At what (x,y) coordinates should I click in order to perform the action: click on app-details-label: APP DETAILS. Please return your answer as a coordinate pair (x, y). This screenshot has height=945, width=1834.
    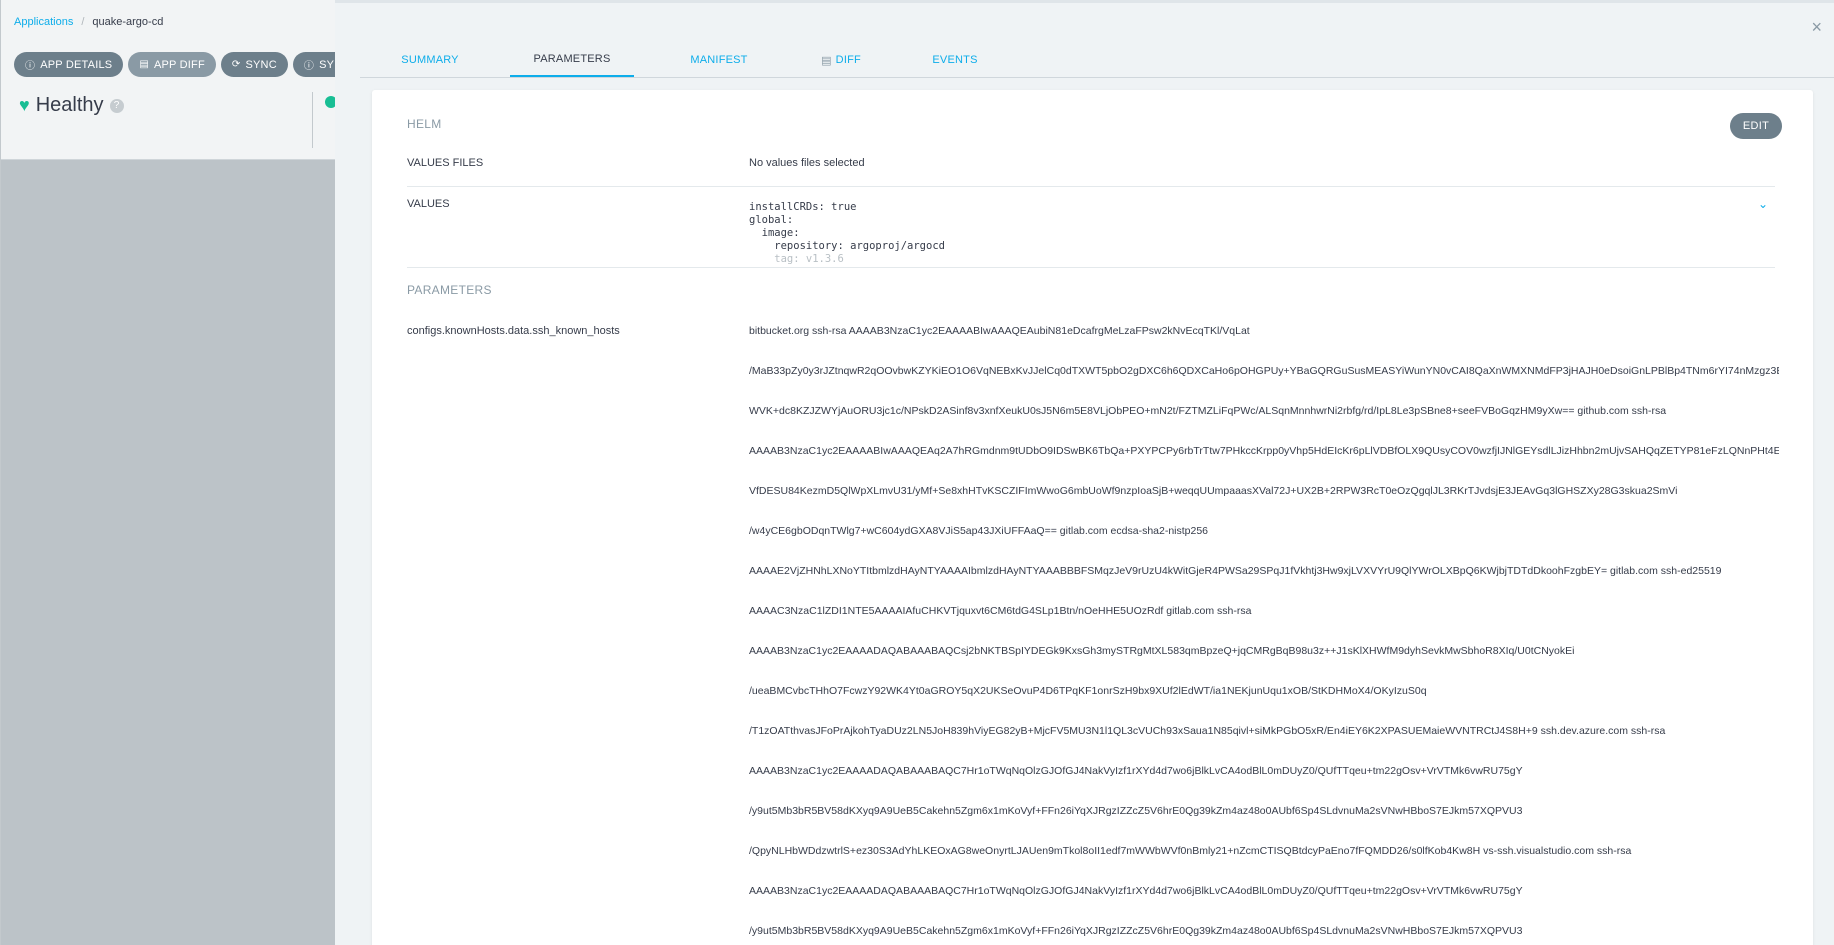
    Looking at the image, I should click on (76, 64).